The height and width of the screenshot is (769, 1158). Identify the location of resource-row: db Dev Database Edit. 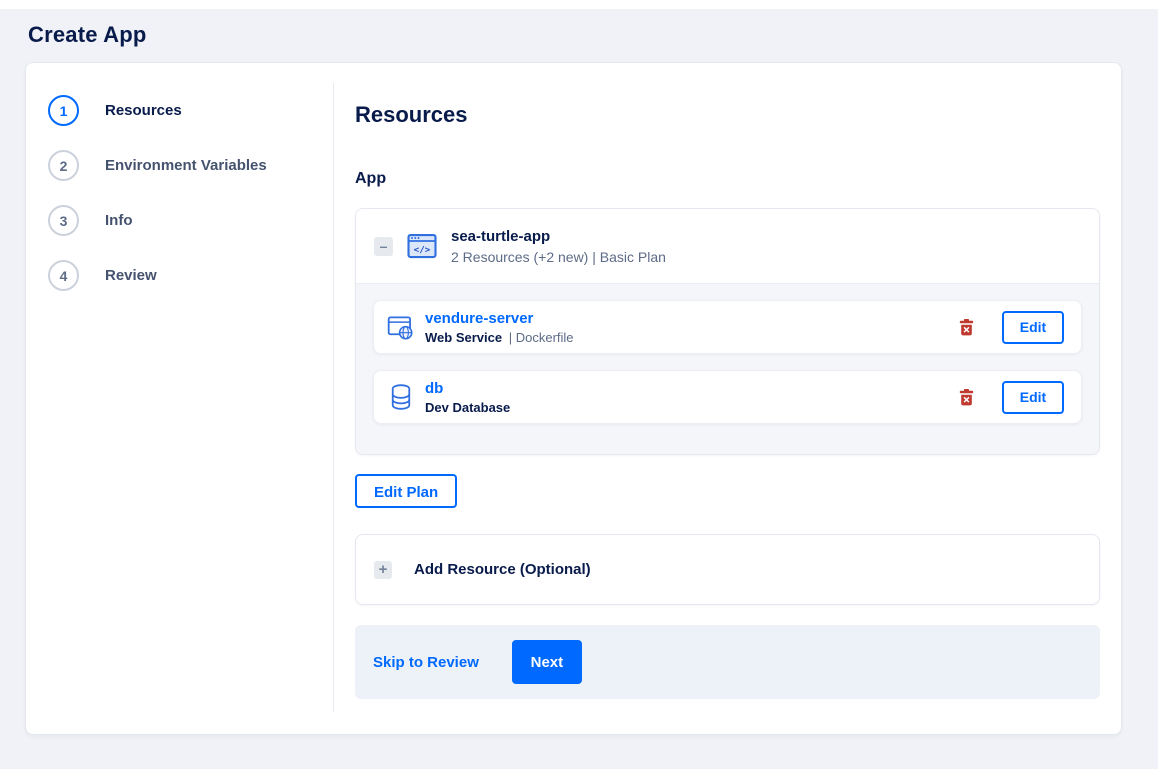
(727, 397).